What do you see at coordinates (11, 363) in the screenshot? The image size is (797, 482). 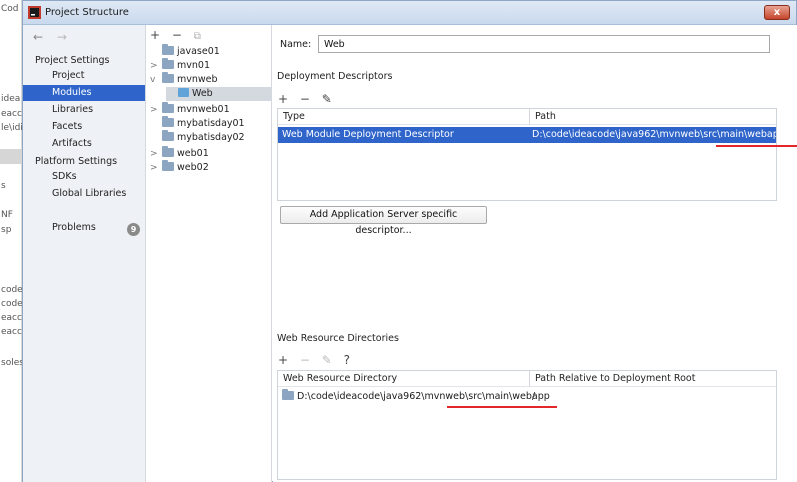 I see `background-text: soles` at bounding box center [11, 363].